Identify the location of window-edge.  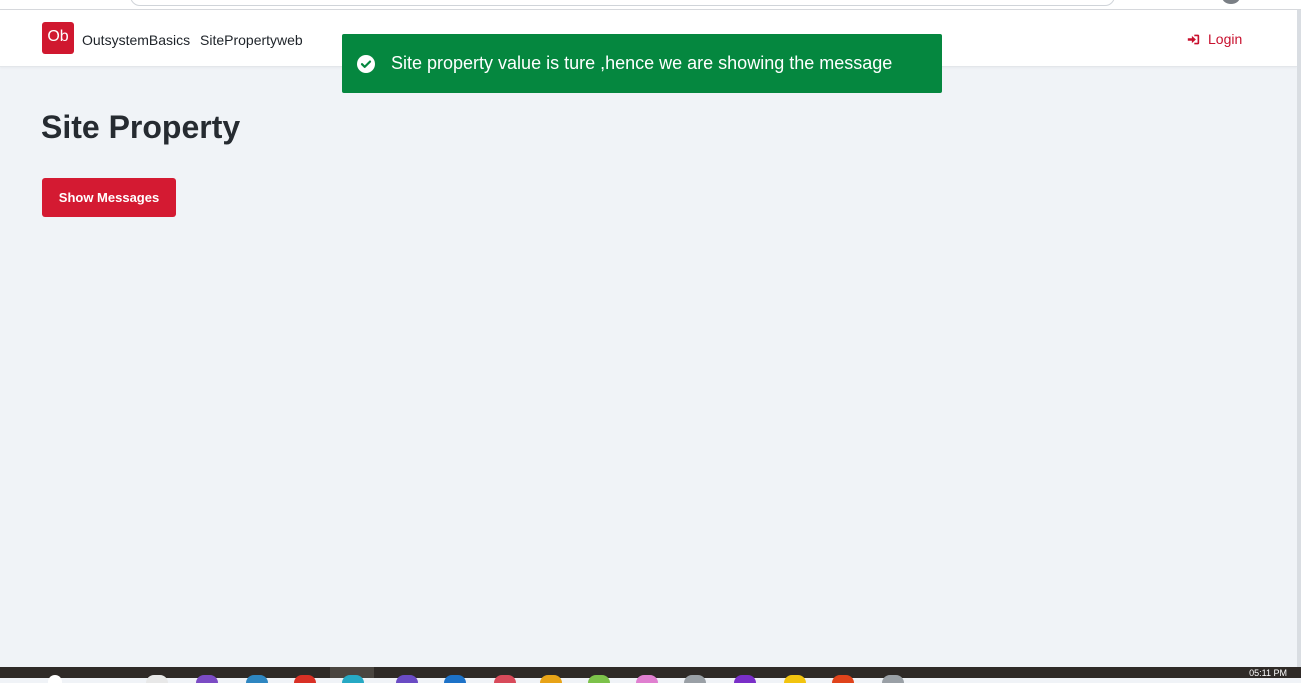
(1299, 338).